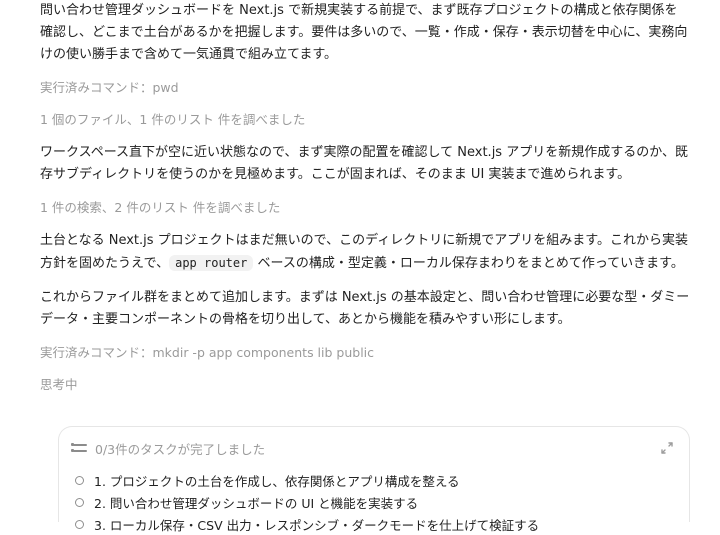 The image size is (720, 535). I want to click on executed-command-pwd: 実行済みコマンド：pwd, so click(109, 87).